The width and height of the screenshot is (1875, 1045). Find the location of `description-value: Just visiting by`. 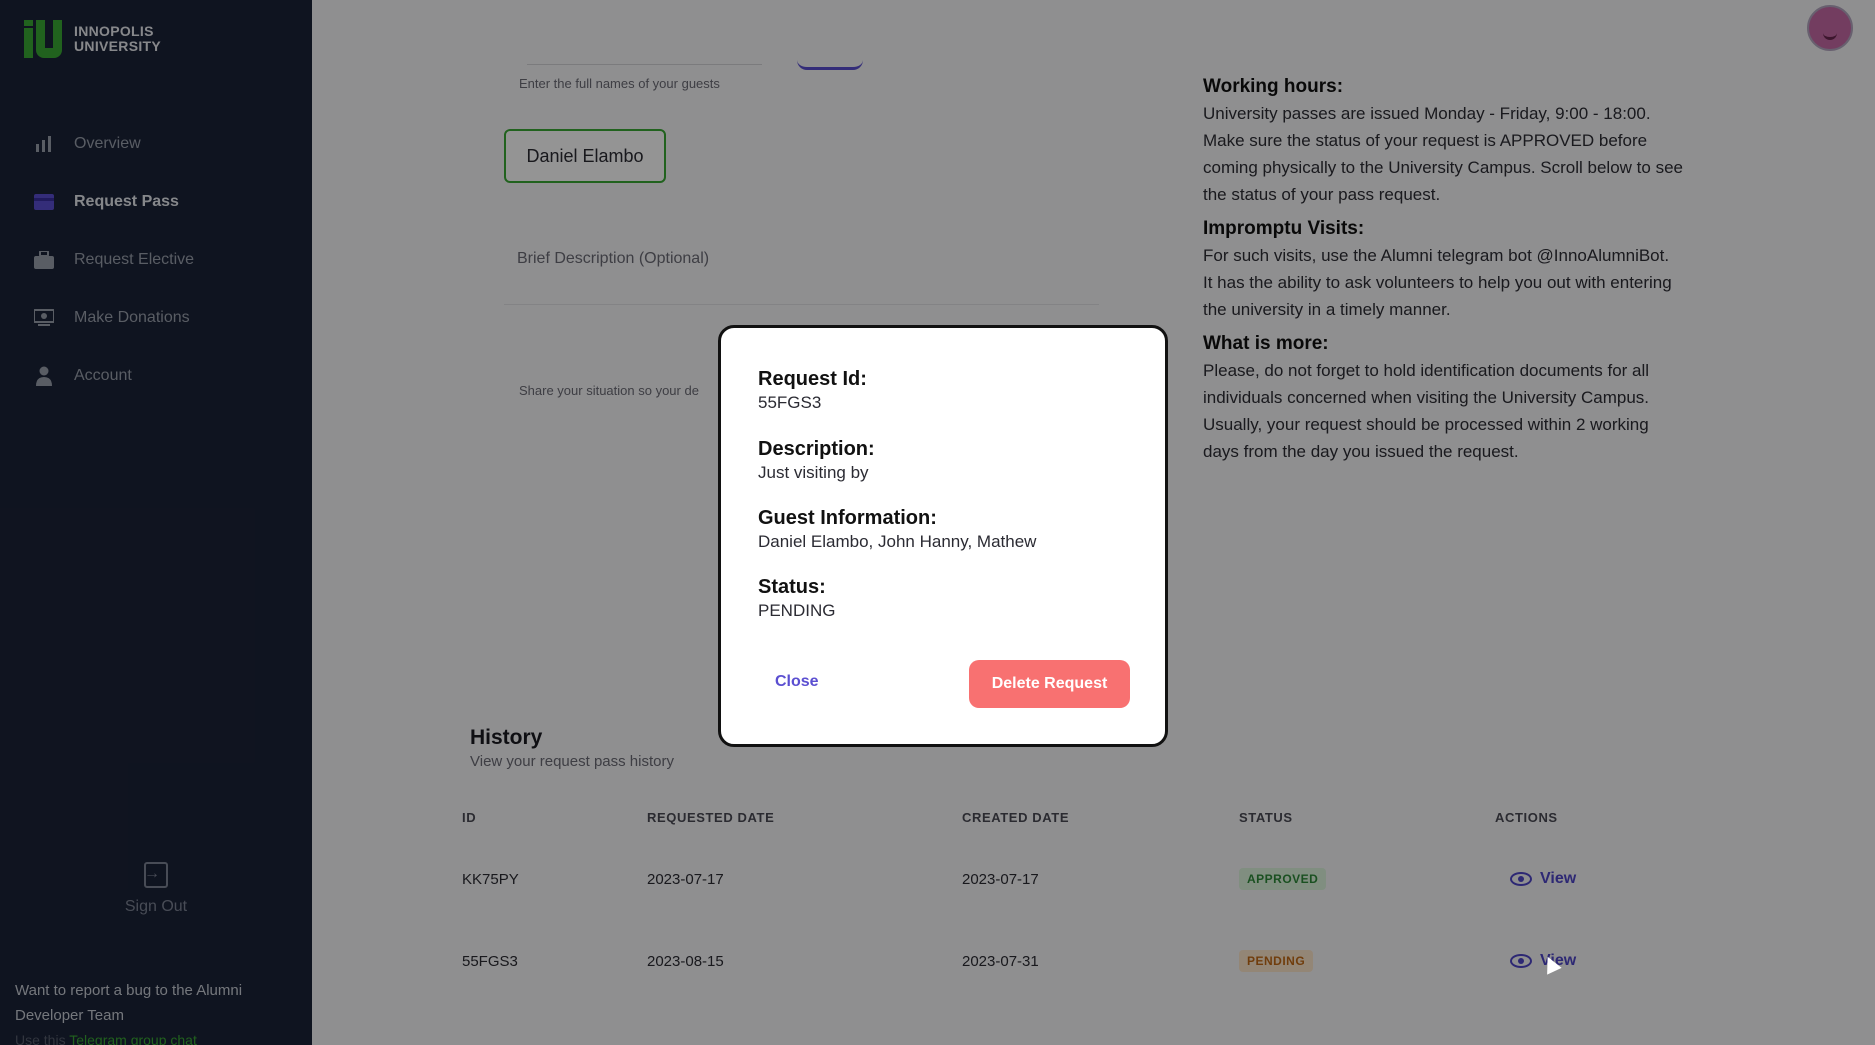

description-value: Just visiting by is located at coordinates (813, 472).